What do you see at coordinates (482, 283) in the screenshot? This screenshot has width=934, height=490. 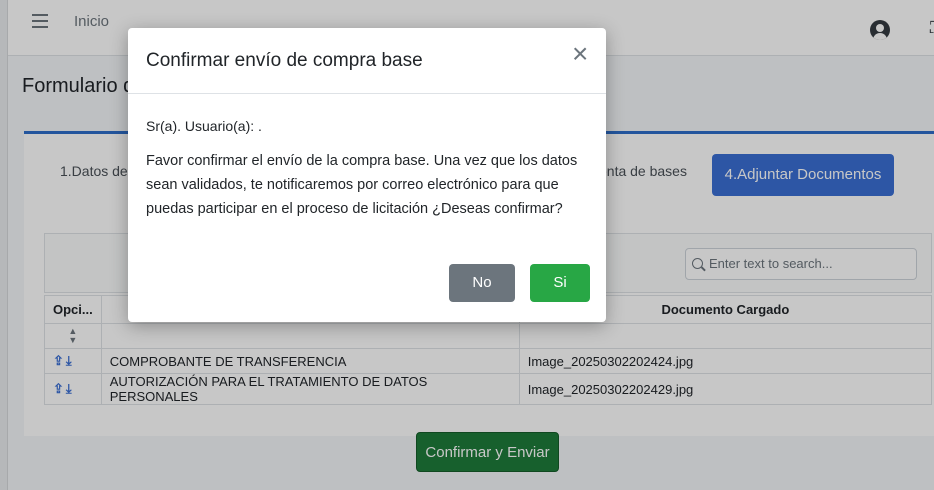 I see `no-button: No` at bounding box center [482, 283].